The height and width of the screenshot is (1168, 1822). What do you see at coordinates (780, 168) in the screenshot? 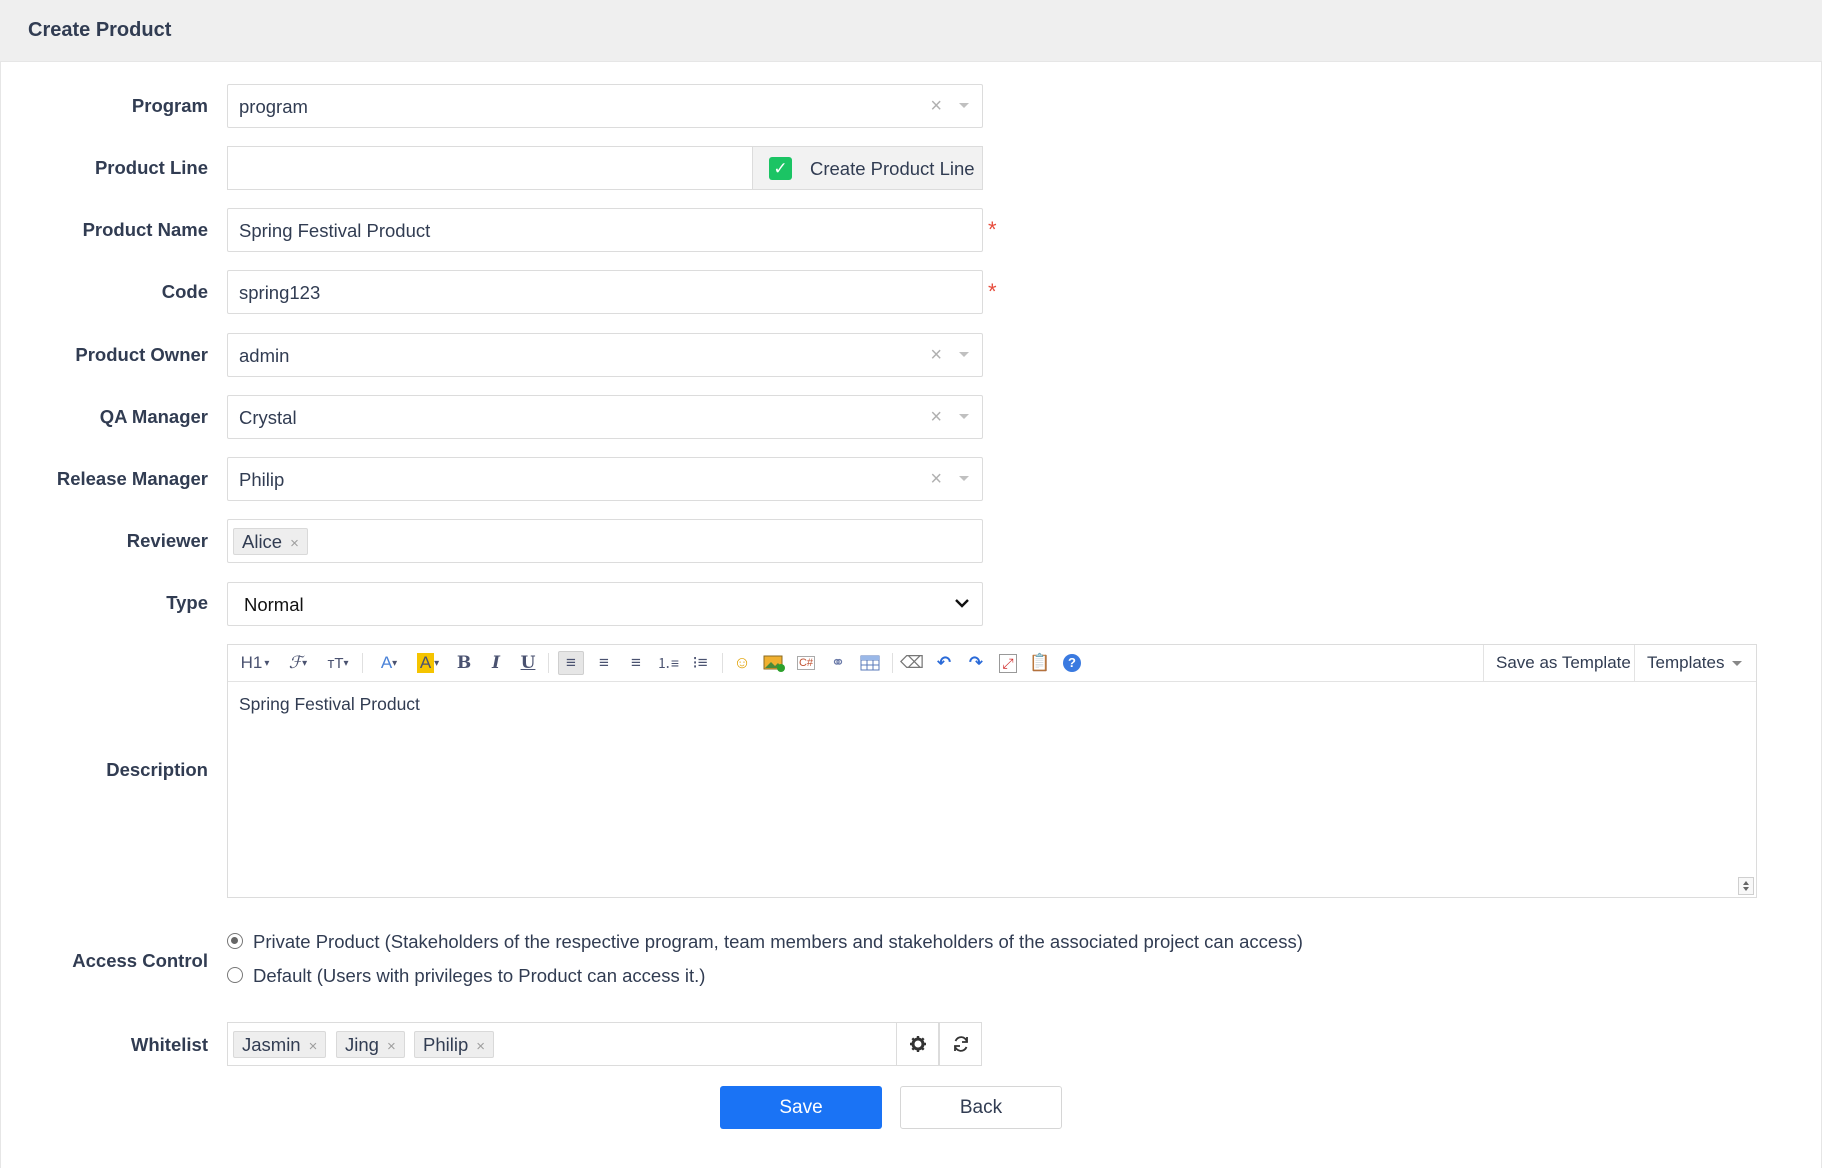
I see `create-product-line-checkbox: ✓` at bounding box center [780, 168].